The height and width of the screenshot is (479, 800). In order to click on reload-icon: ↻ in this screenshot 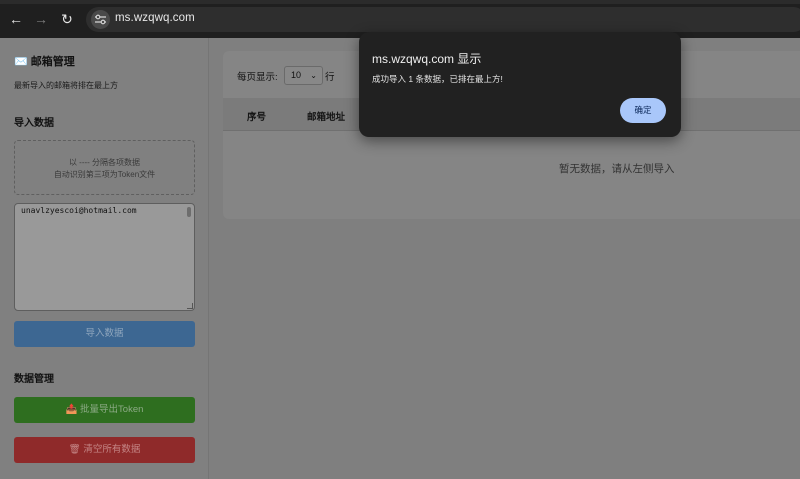, I will do `click(67, 19)`.